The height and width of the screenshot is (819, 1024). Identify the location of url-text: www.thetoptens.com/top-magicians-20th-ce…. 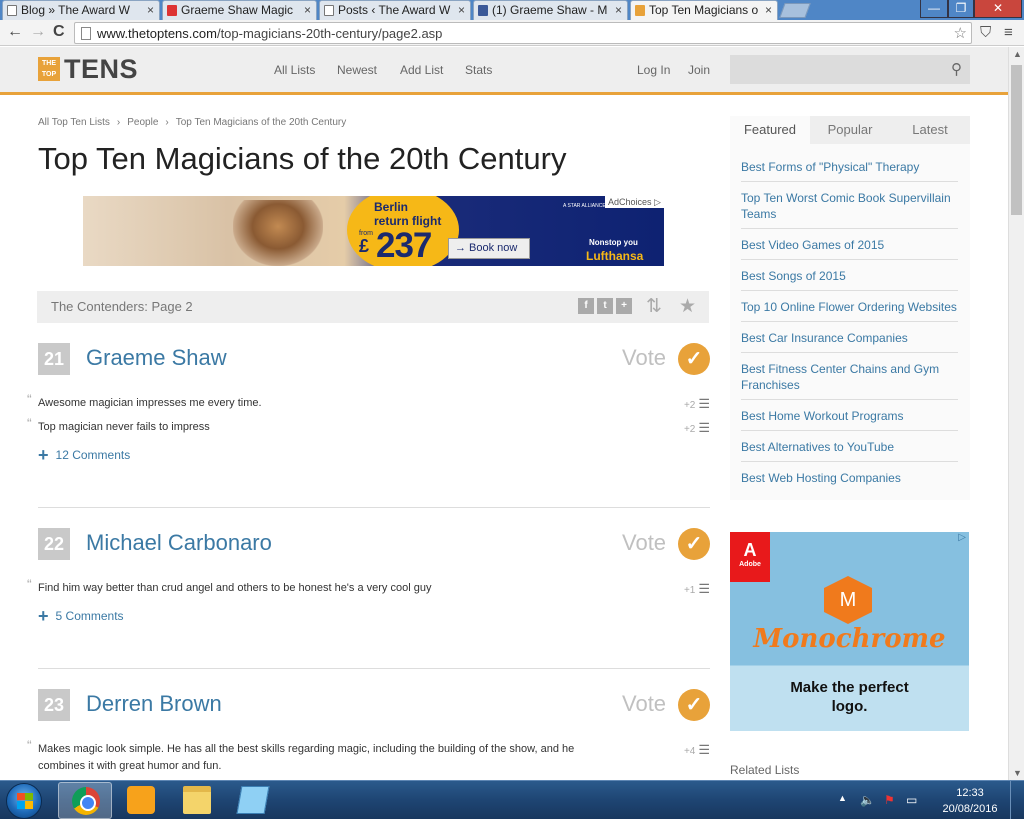
(269, 33).